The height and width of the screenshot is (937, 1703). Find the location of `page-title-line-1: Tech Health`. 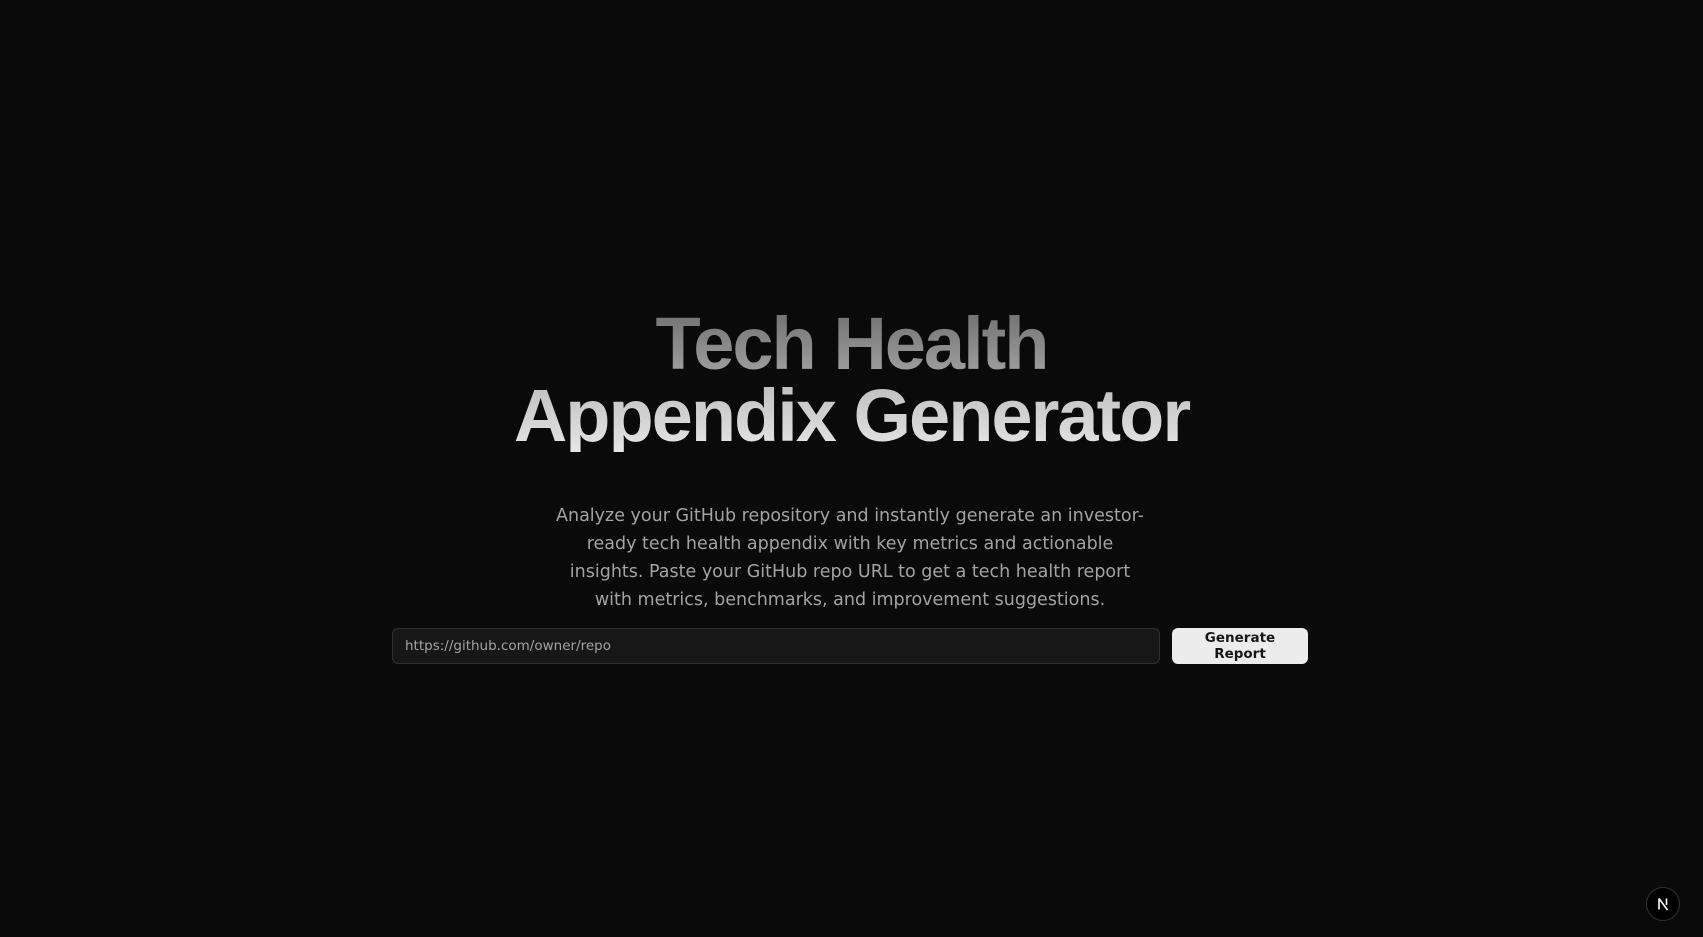

page-title-line-1: Tech Health is located at coordinates (851, 344).